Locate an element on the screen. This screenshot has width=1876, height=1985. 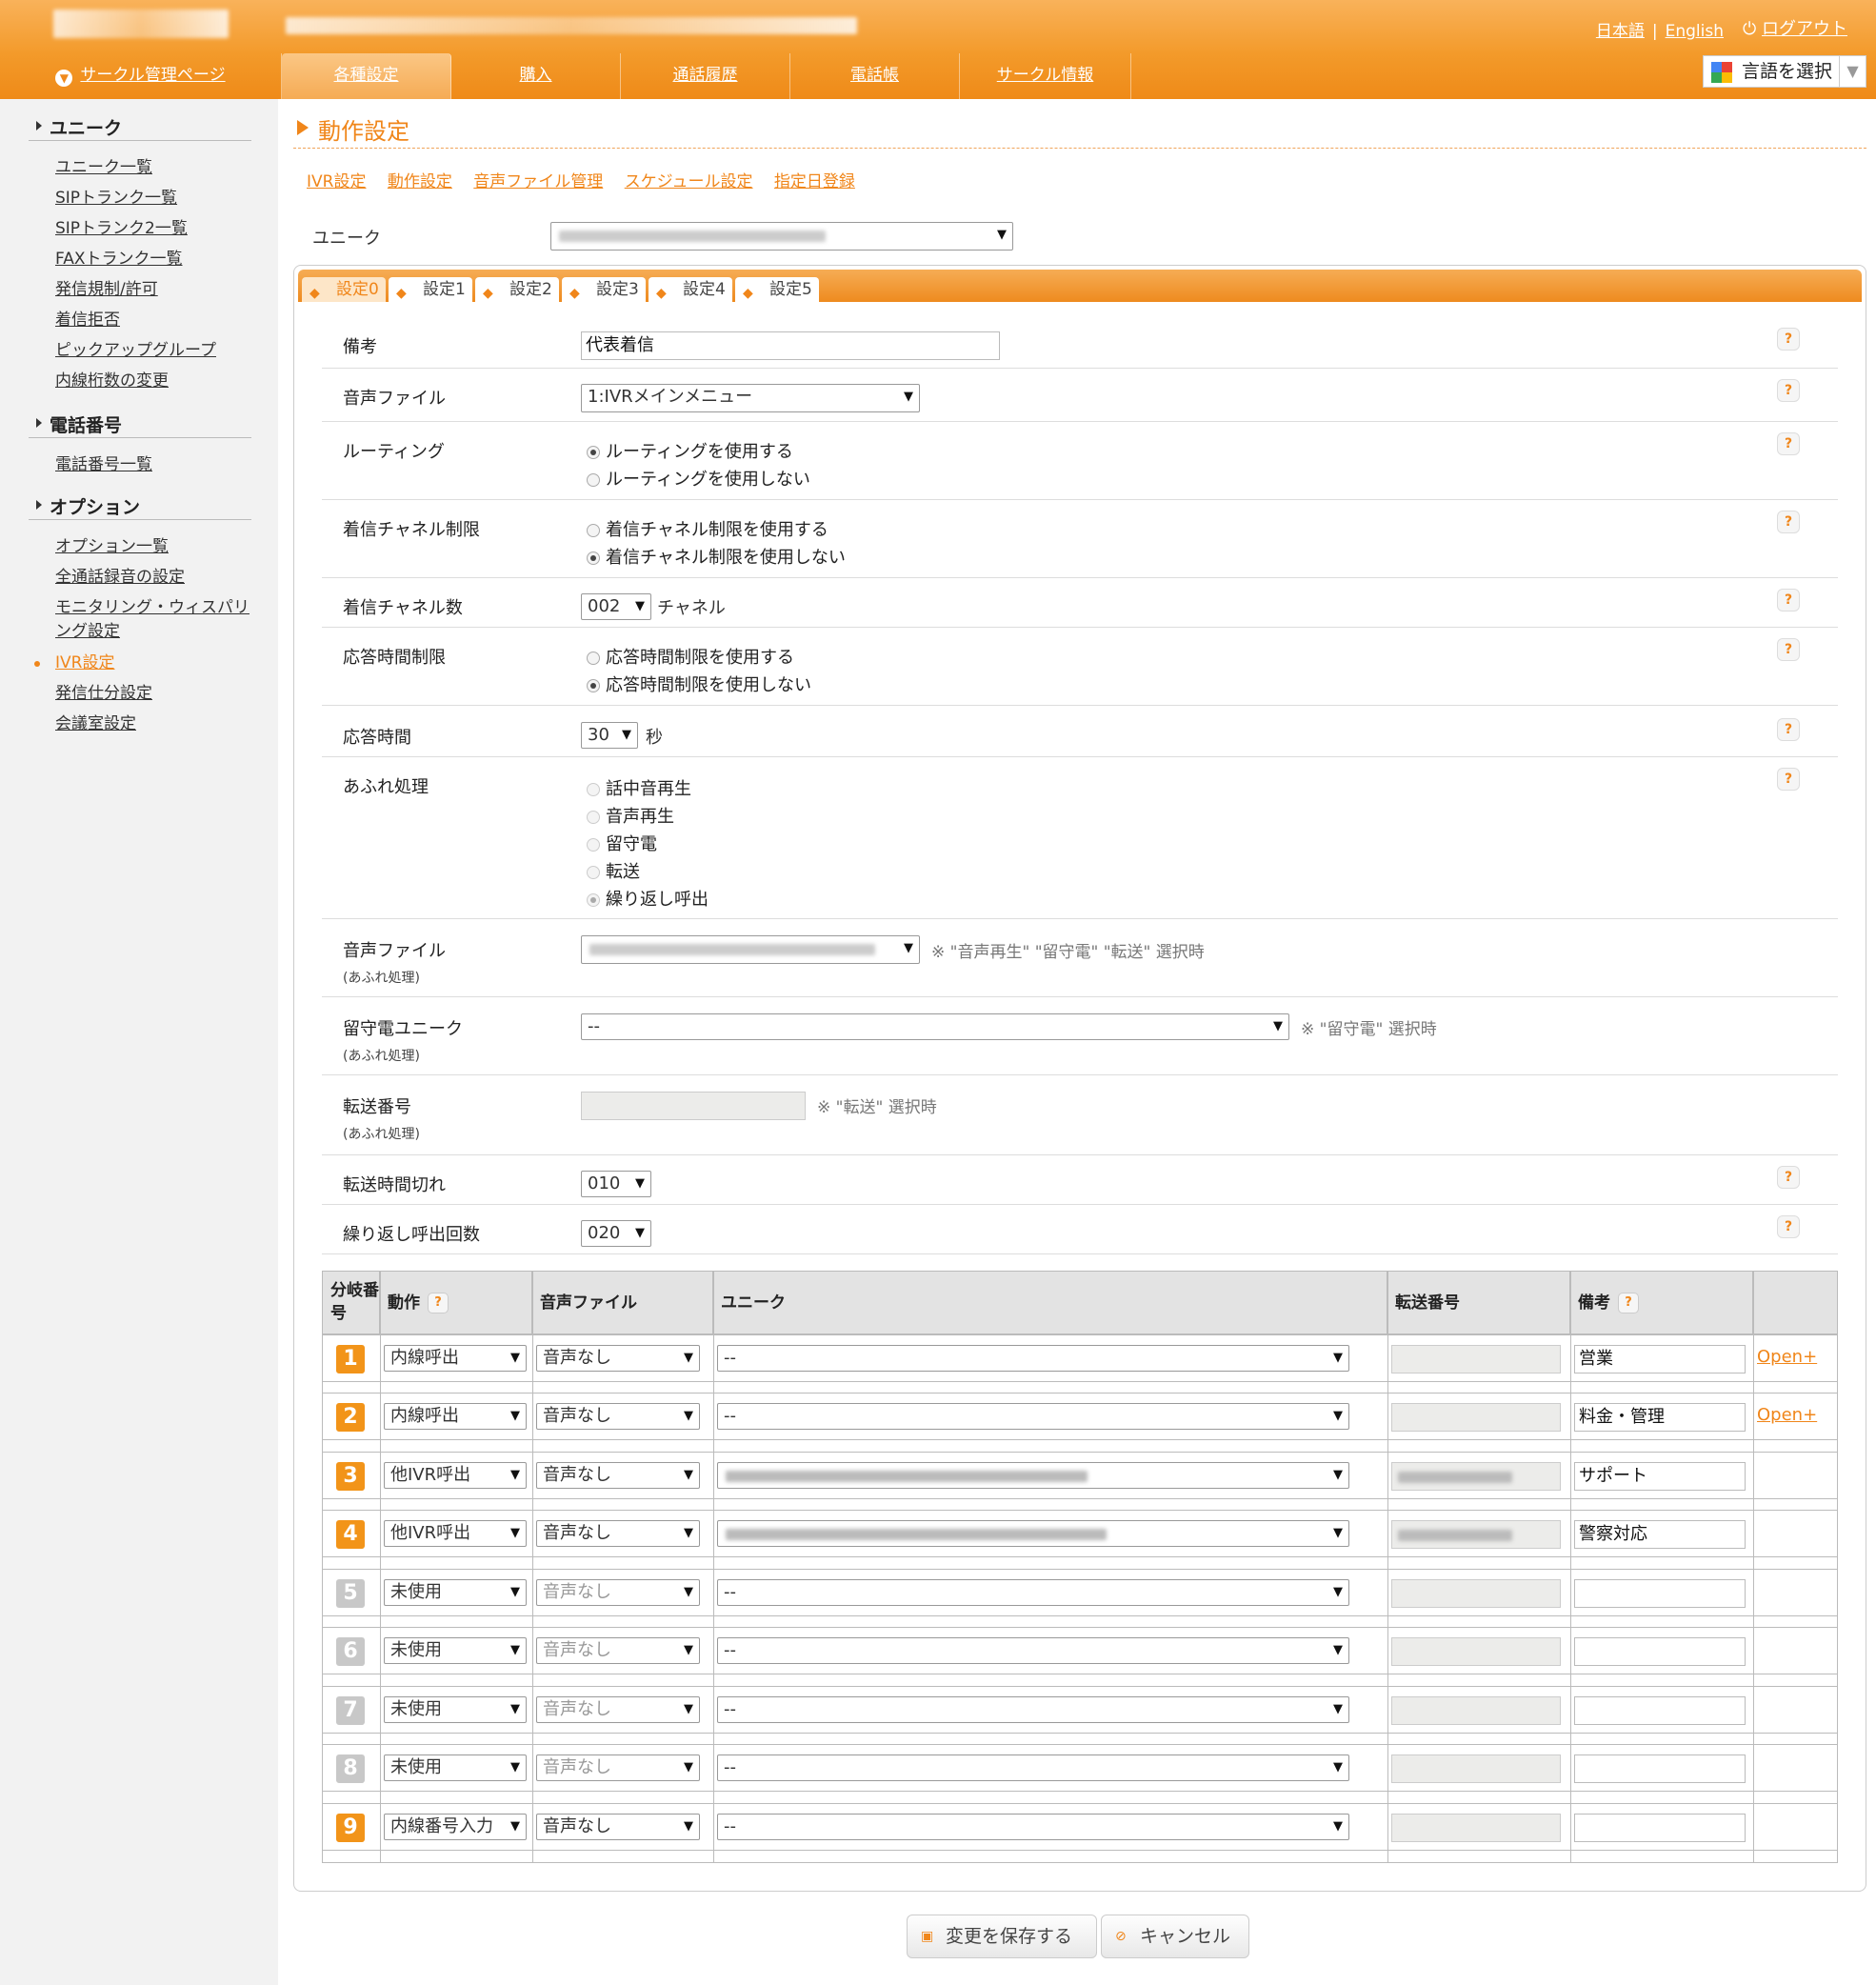
sub-link-behavior: 動作設定 is located at coordinates (420, 181).